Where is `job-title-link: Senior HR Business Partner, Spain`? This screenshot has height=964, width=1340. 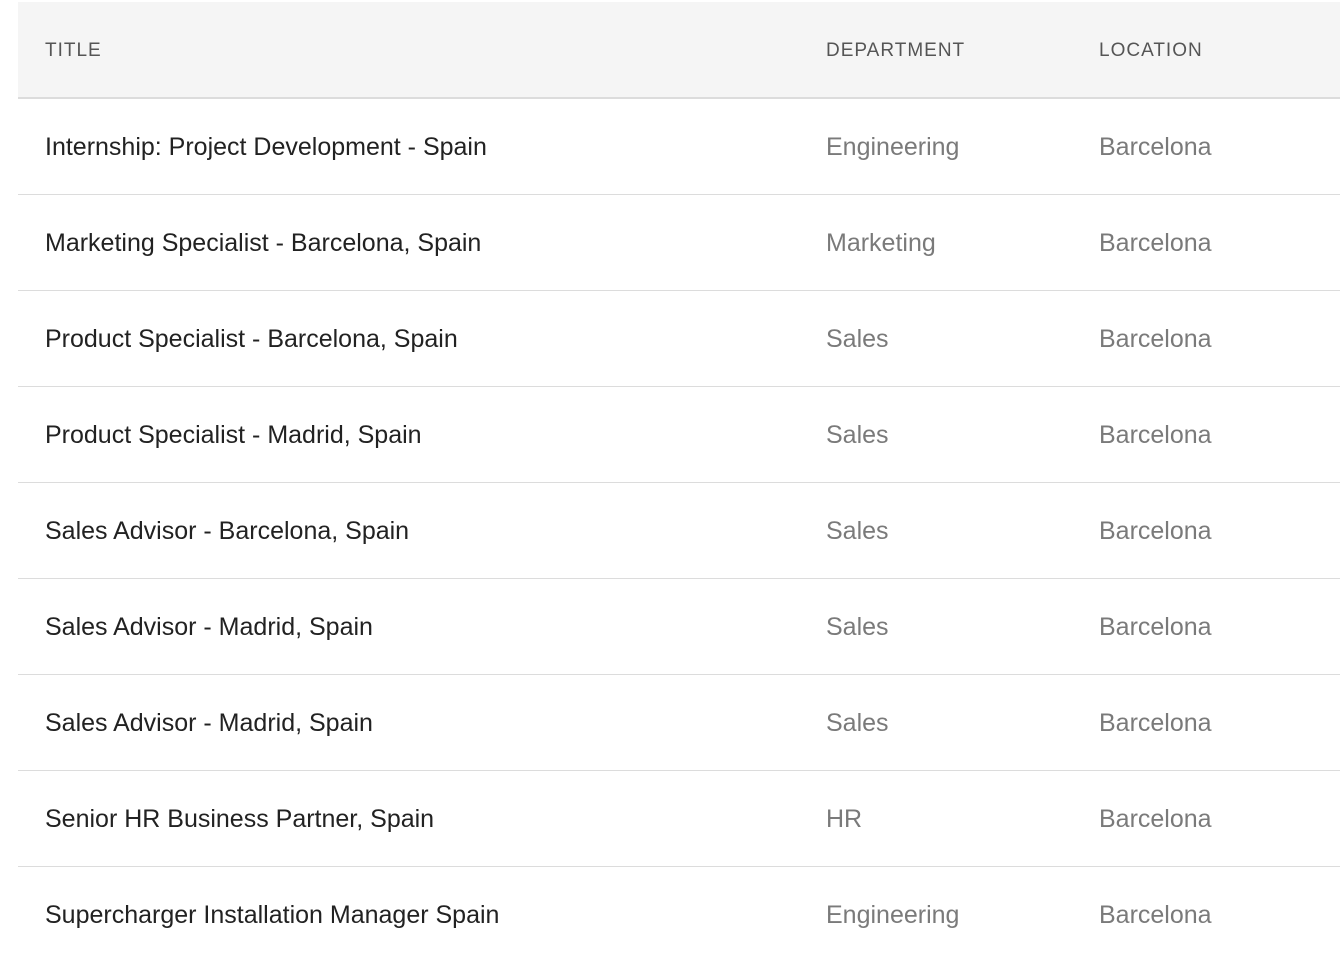
job-title-link: Senior HR Business Partner, Spain is located at coordinates (239, 819).